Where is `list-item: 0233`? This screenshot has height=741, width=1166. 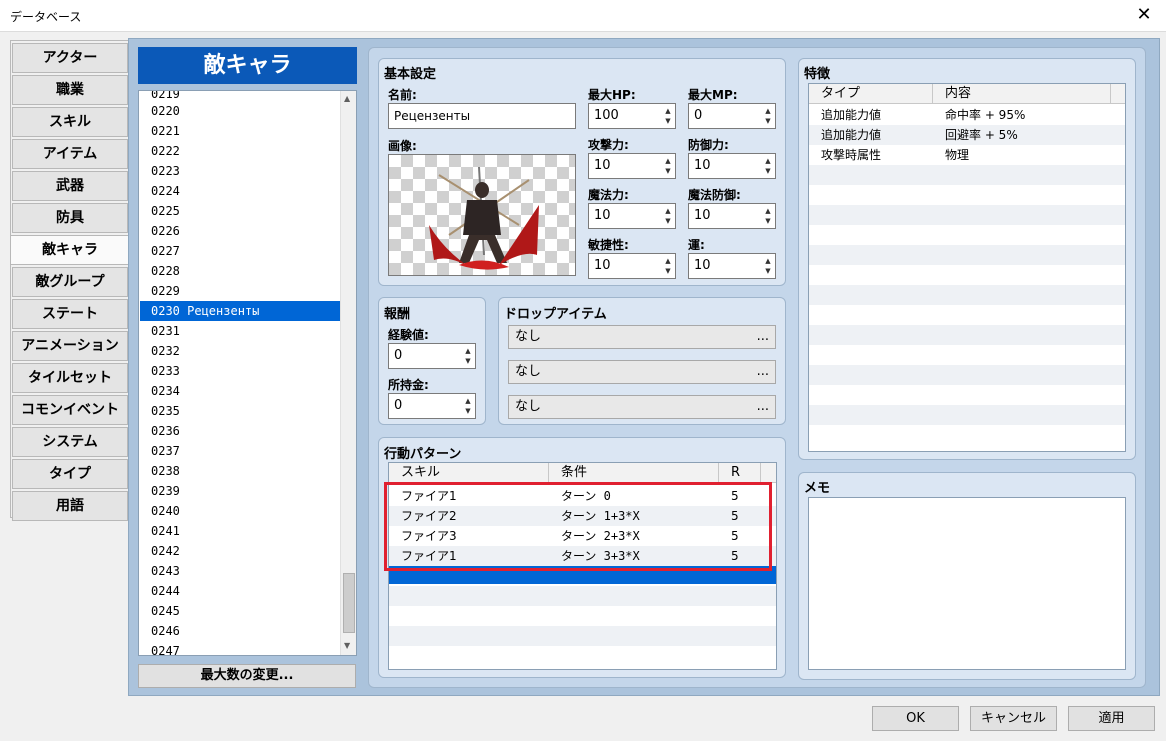
list-item: 0233 is located at coordinates (240, 371).